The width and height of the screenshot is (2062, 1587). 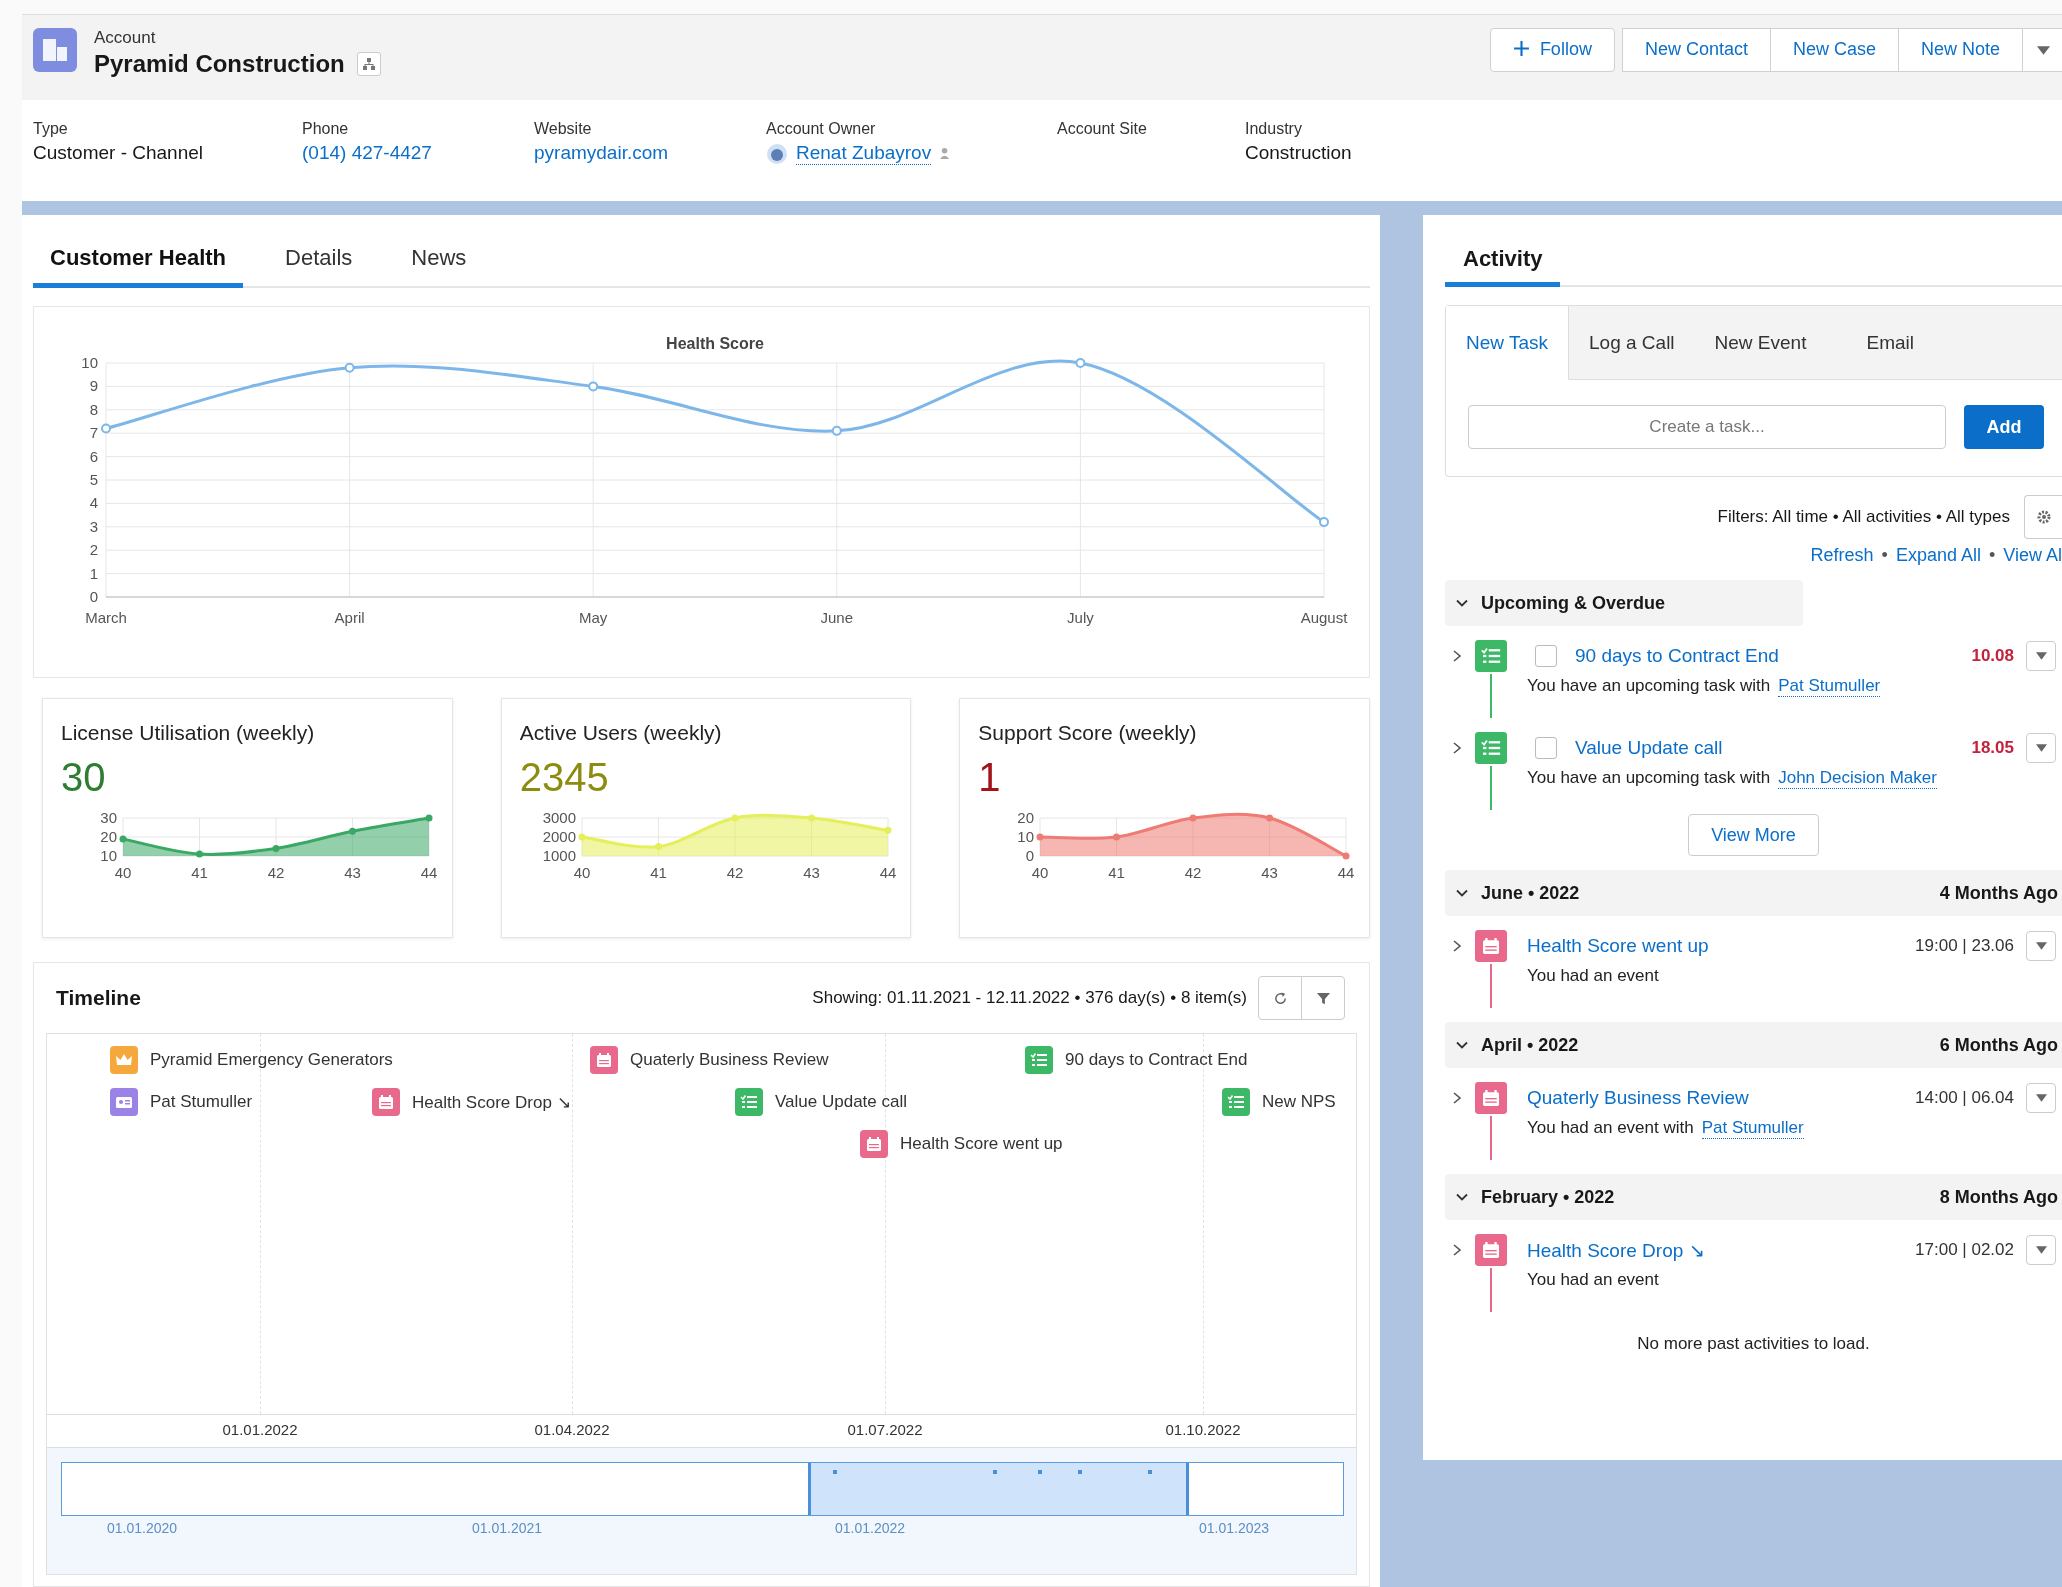 I want to click on avatar-icon, so click(x=777, y=153).